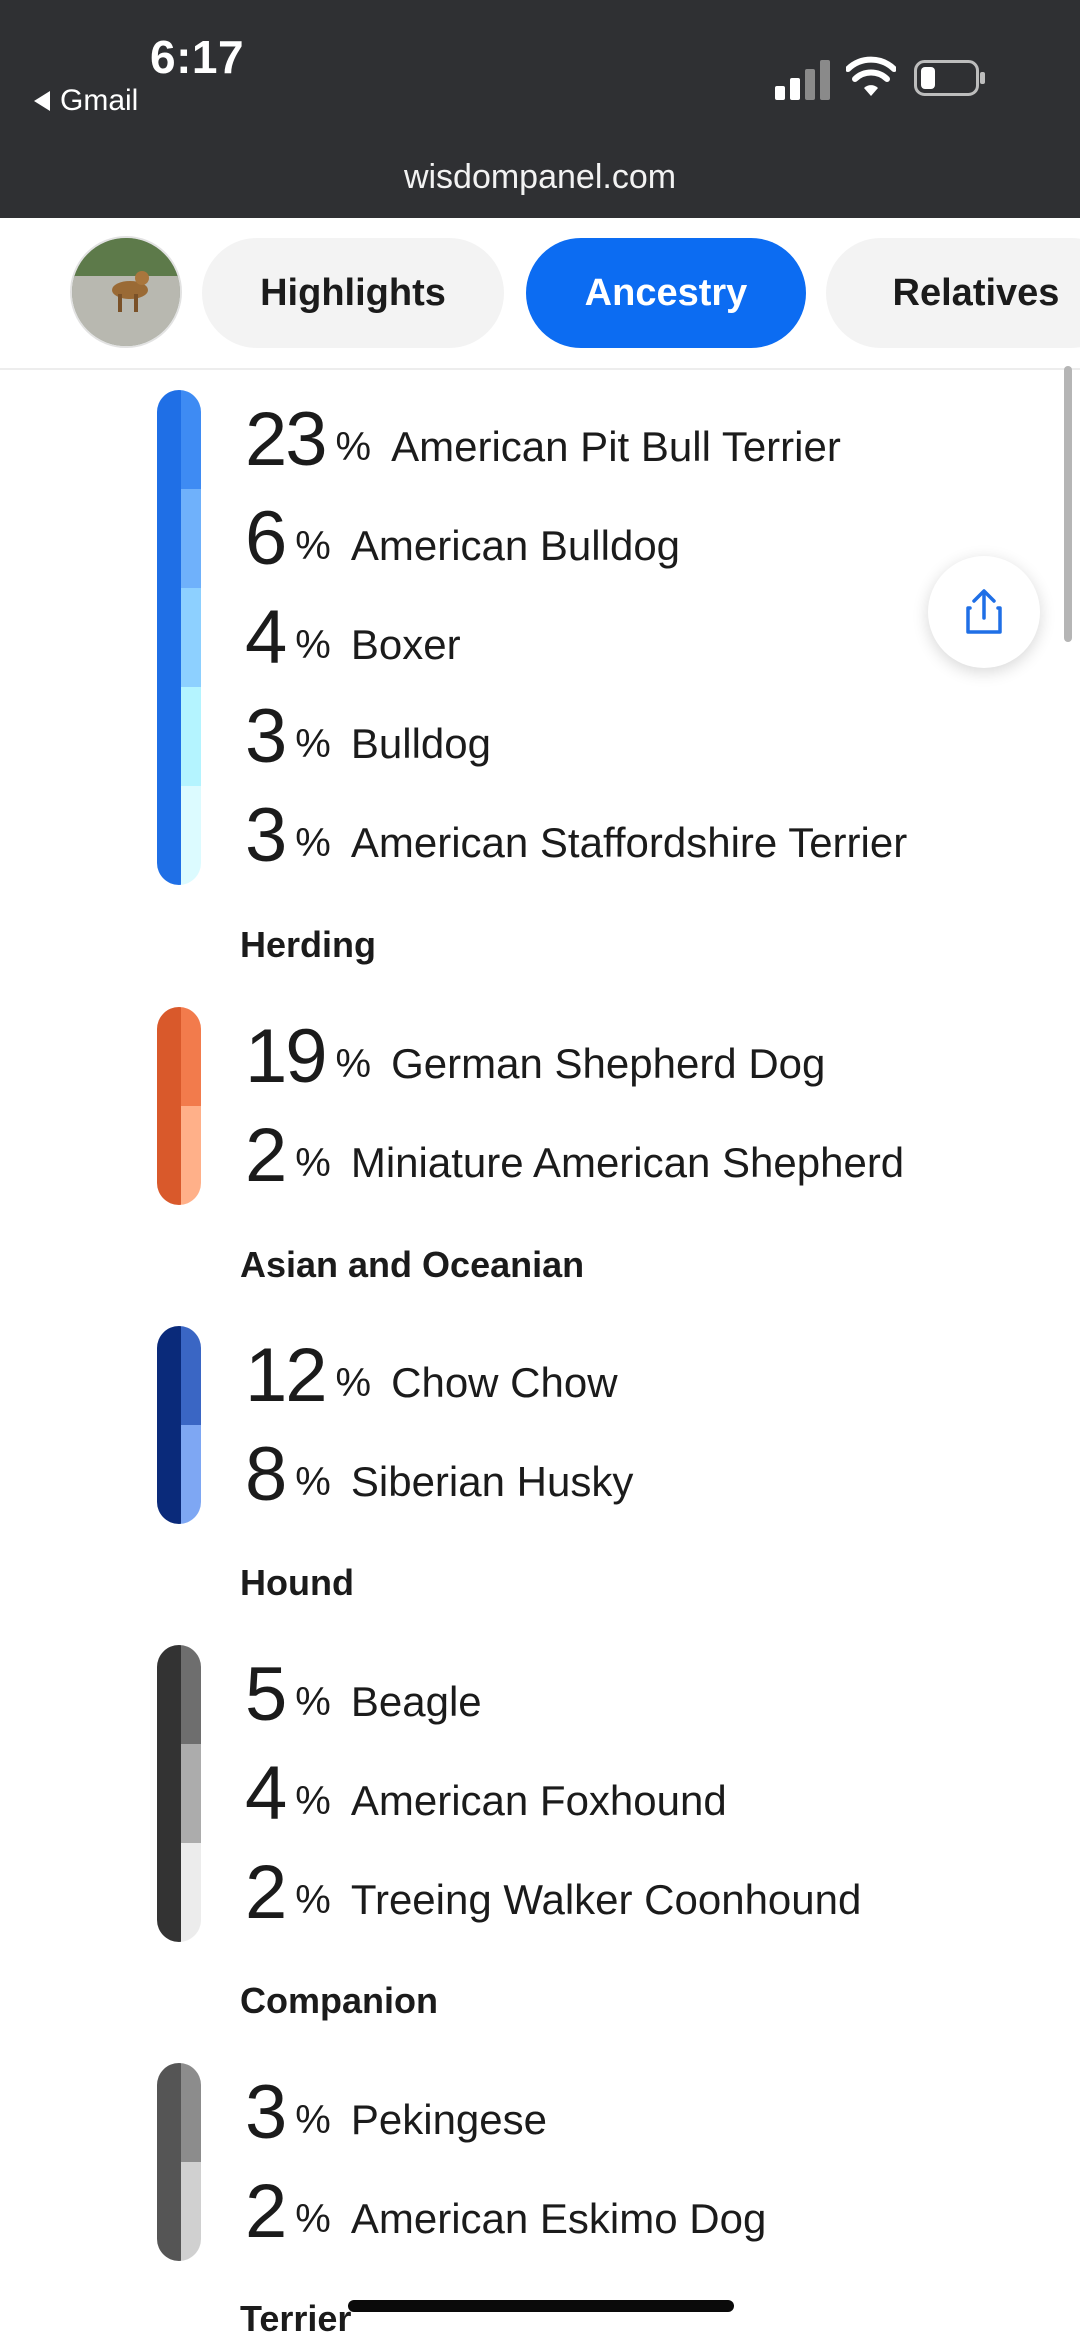 The image size is (1080, 2341). What do you see at coordinates (515, 545) in the screenshot?
I see `breed-name: American Bulldog` at bounding box center [515, 545].